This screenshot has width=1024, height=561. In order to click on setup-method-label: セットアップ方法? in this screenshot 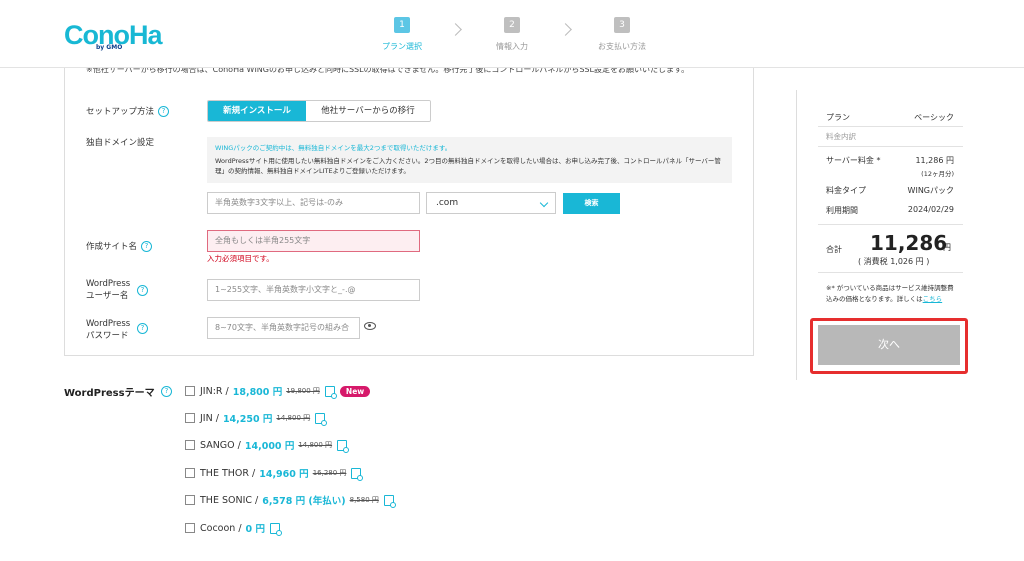, I will do `click(128, 112)`.